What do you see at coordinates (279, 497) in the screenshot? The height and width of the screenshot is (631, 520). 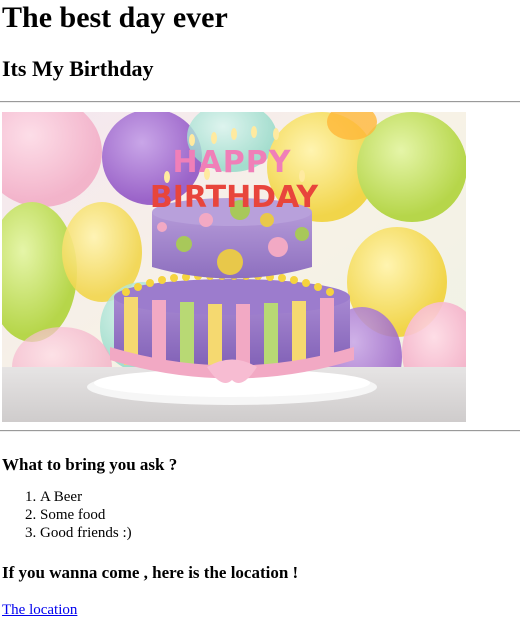 I see `list-item: A Beer` at bounding box center [279, 497].